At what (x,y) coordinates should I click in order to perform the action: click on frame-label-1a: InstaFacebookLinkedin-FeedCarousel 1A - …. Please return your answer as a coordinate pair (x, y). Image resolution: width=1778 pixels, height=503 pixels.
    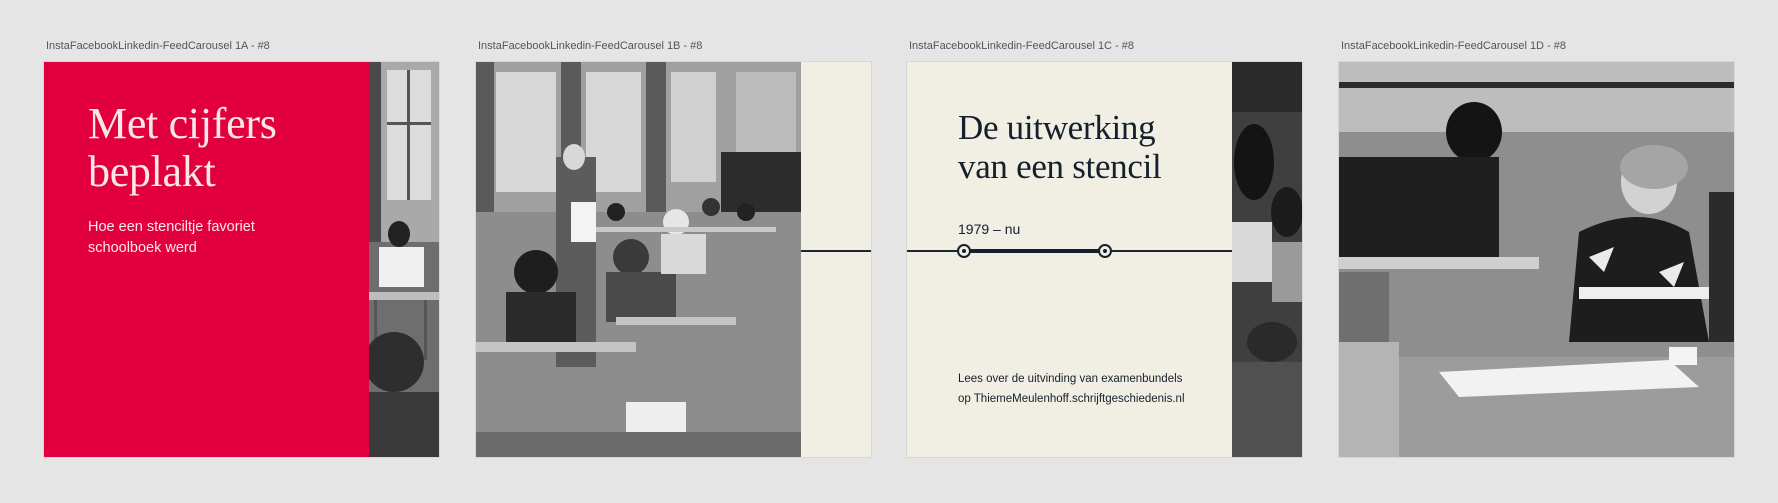
    Looking at the image, I should click on (158, 46).